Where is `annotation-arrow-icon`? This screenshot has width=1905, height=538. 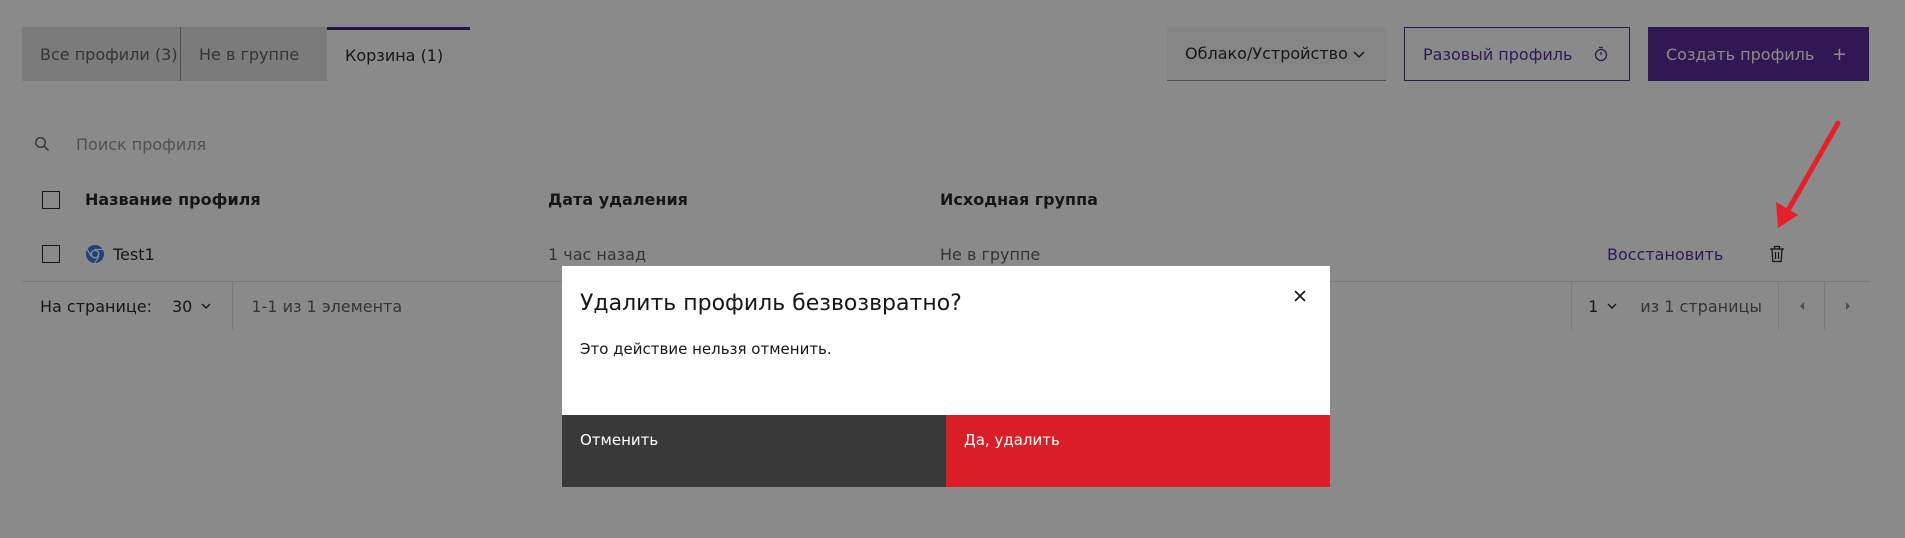 annotation-arrow-icon is located at coordinates (1808, 174).